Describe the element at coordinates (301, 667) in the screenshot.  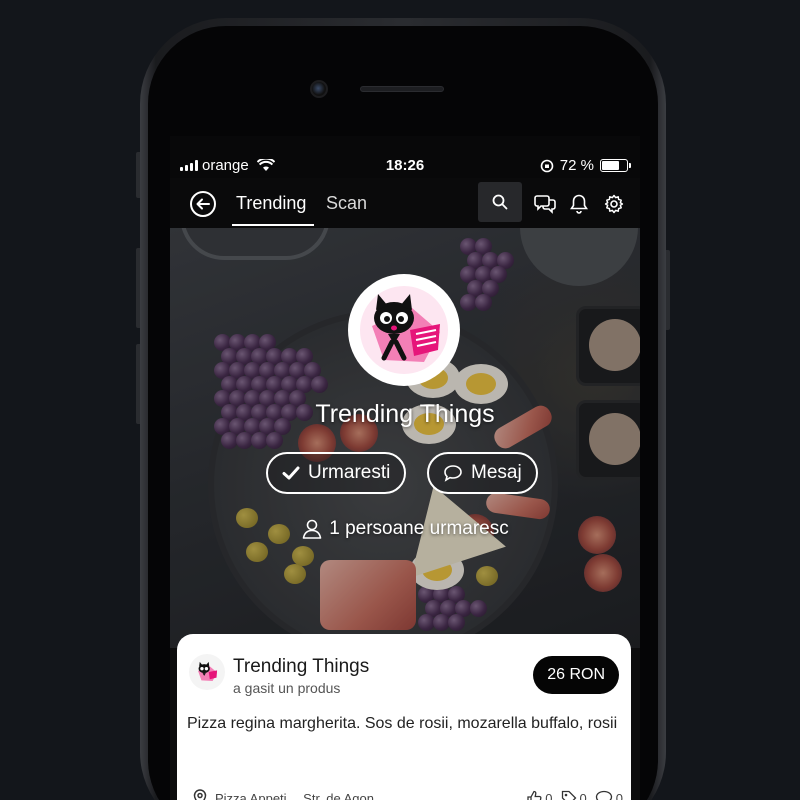
I see `post-author-name: Trending Things` at that location.